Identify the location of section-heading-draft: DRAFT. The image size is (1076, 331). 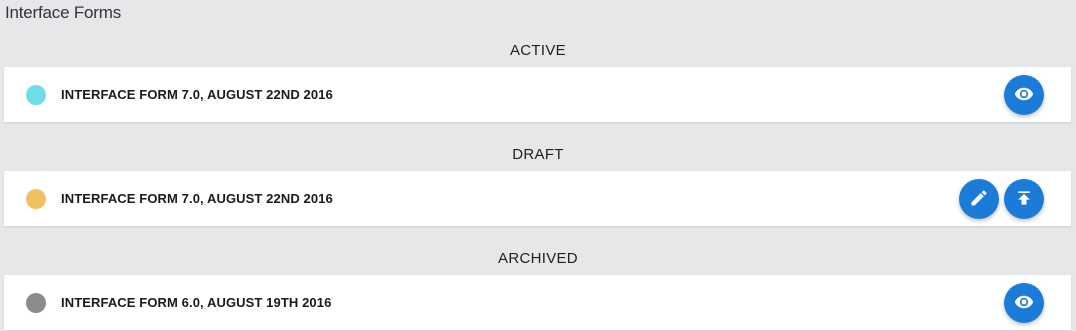
(538, 154).